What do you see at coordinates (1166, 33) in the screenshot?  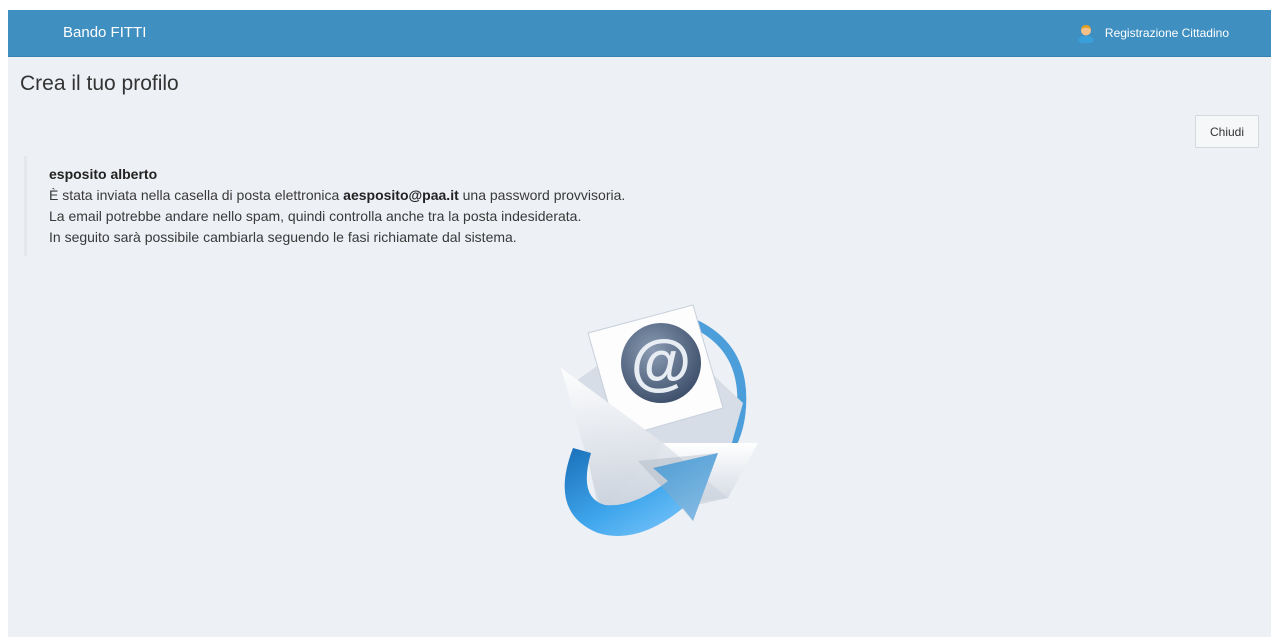 I see `user-menu-label: Registrazione Cittadino` at bounding box center [1166, 33].